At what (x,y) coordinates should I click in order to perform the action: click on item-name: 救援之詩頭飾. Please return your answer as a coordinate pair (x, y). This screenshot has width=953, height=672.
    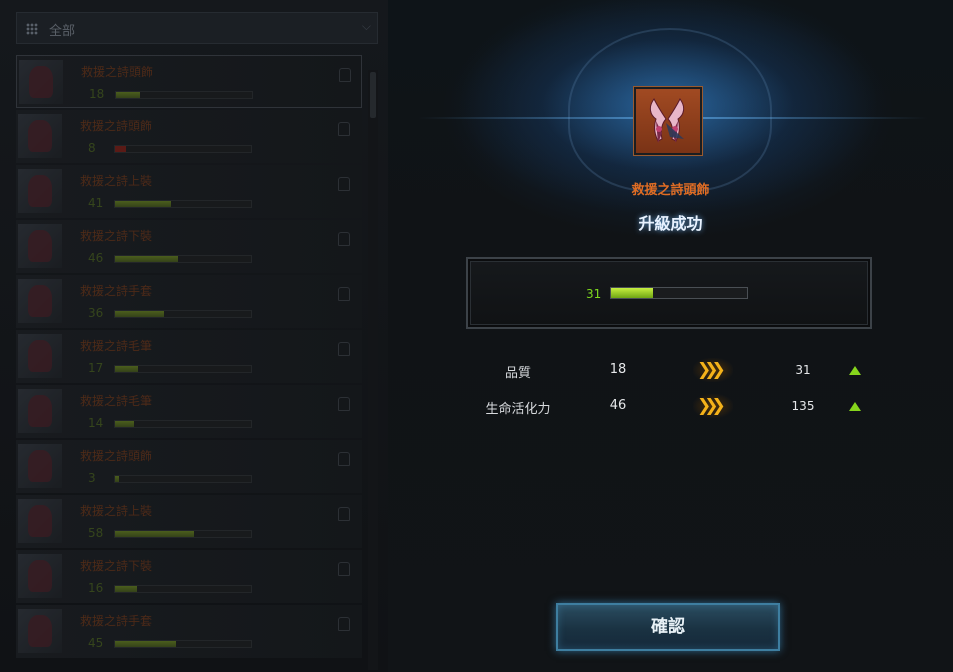
    Looking at the image, I should click on (670, 190).